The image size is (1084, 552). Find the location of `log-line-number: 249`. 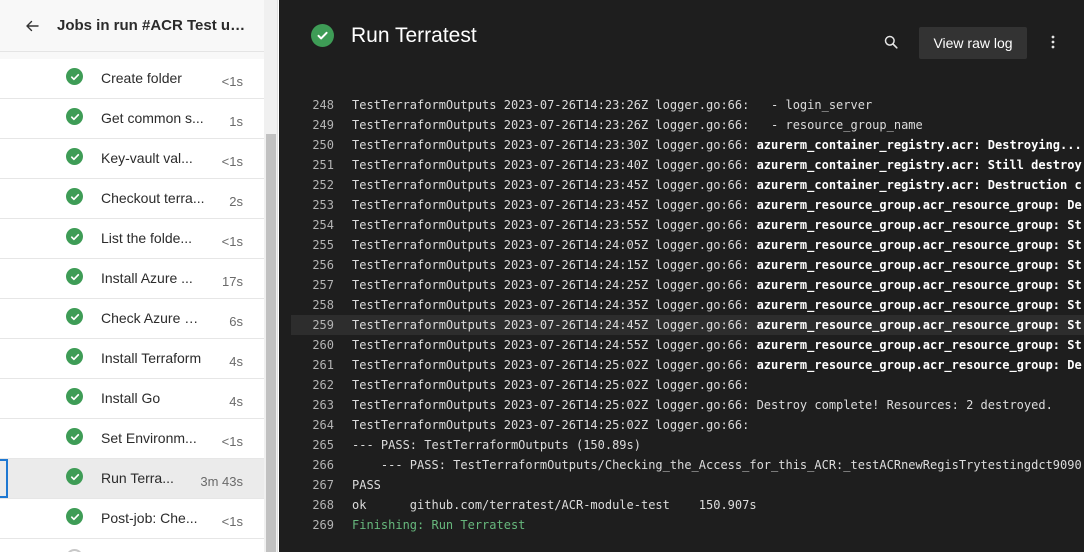

log-line-number: 249 is located at coordinates (323, 125).